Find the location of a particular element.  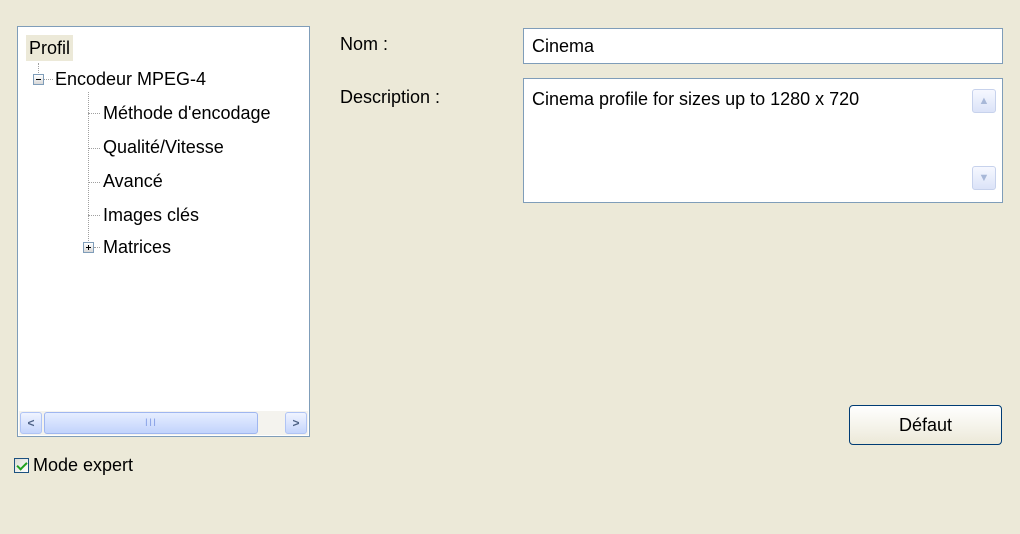

horizontal-scrollbar: < III > is located at coordinates (163, 423).